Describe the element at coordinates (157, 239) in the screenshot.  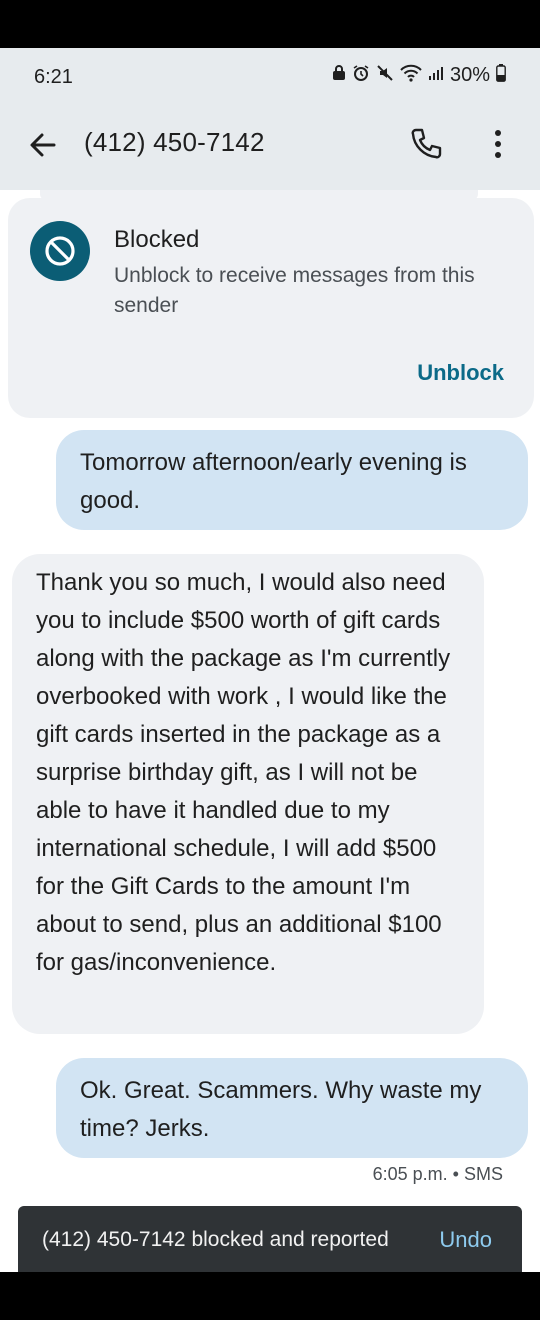
I see `blocked-title: Blocked` at that location.